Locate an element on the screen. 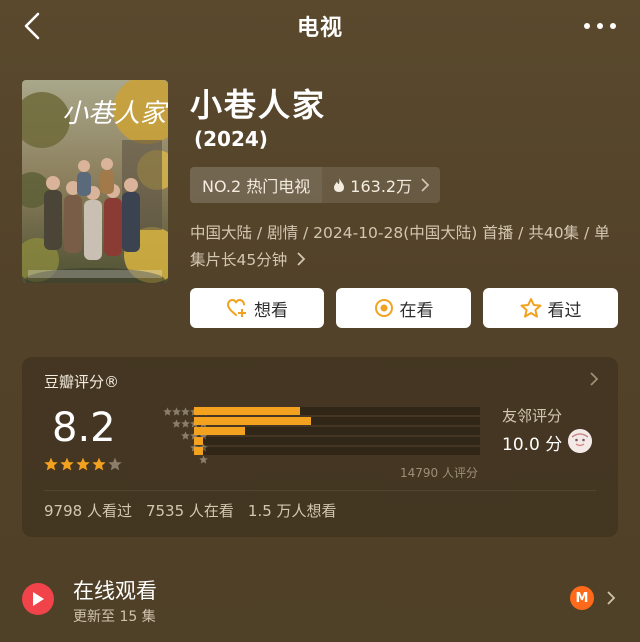 The width and height of the screenshot is (640, 642). show-year: (2024) is located at coordinates (231, 139).